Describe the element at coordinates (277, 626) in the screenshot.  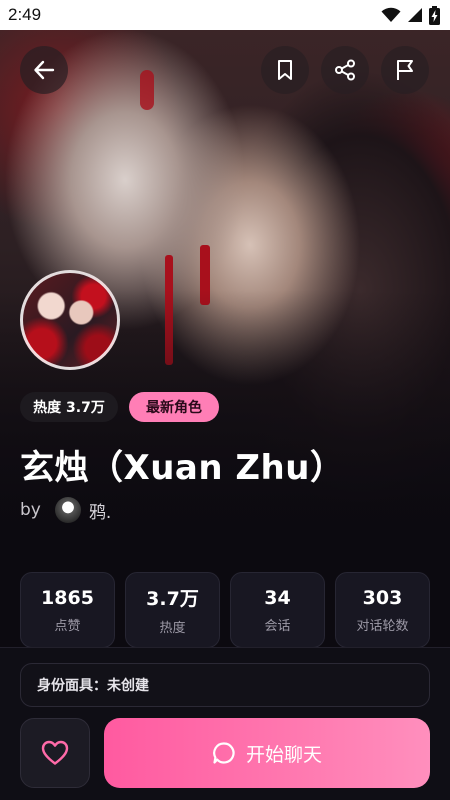
I see `stat-label: 会话` at that location.